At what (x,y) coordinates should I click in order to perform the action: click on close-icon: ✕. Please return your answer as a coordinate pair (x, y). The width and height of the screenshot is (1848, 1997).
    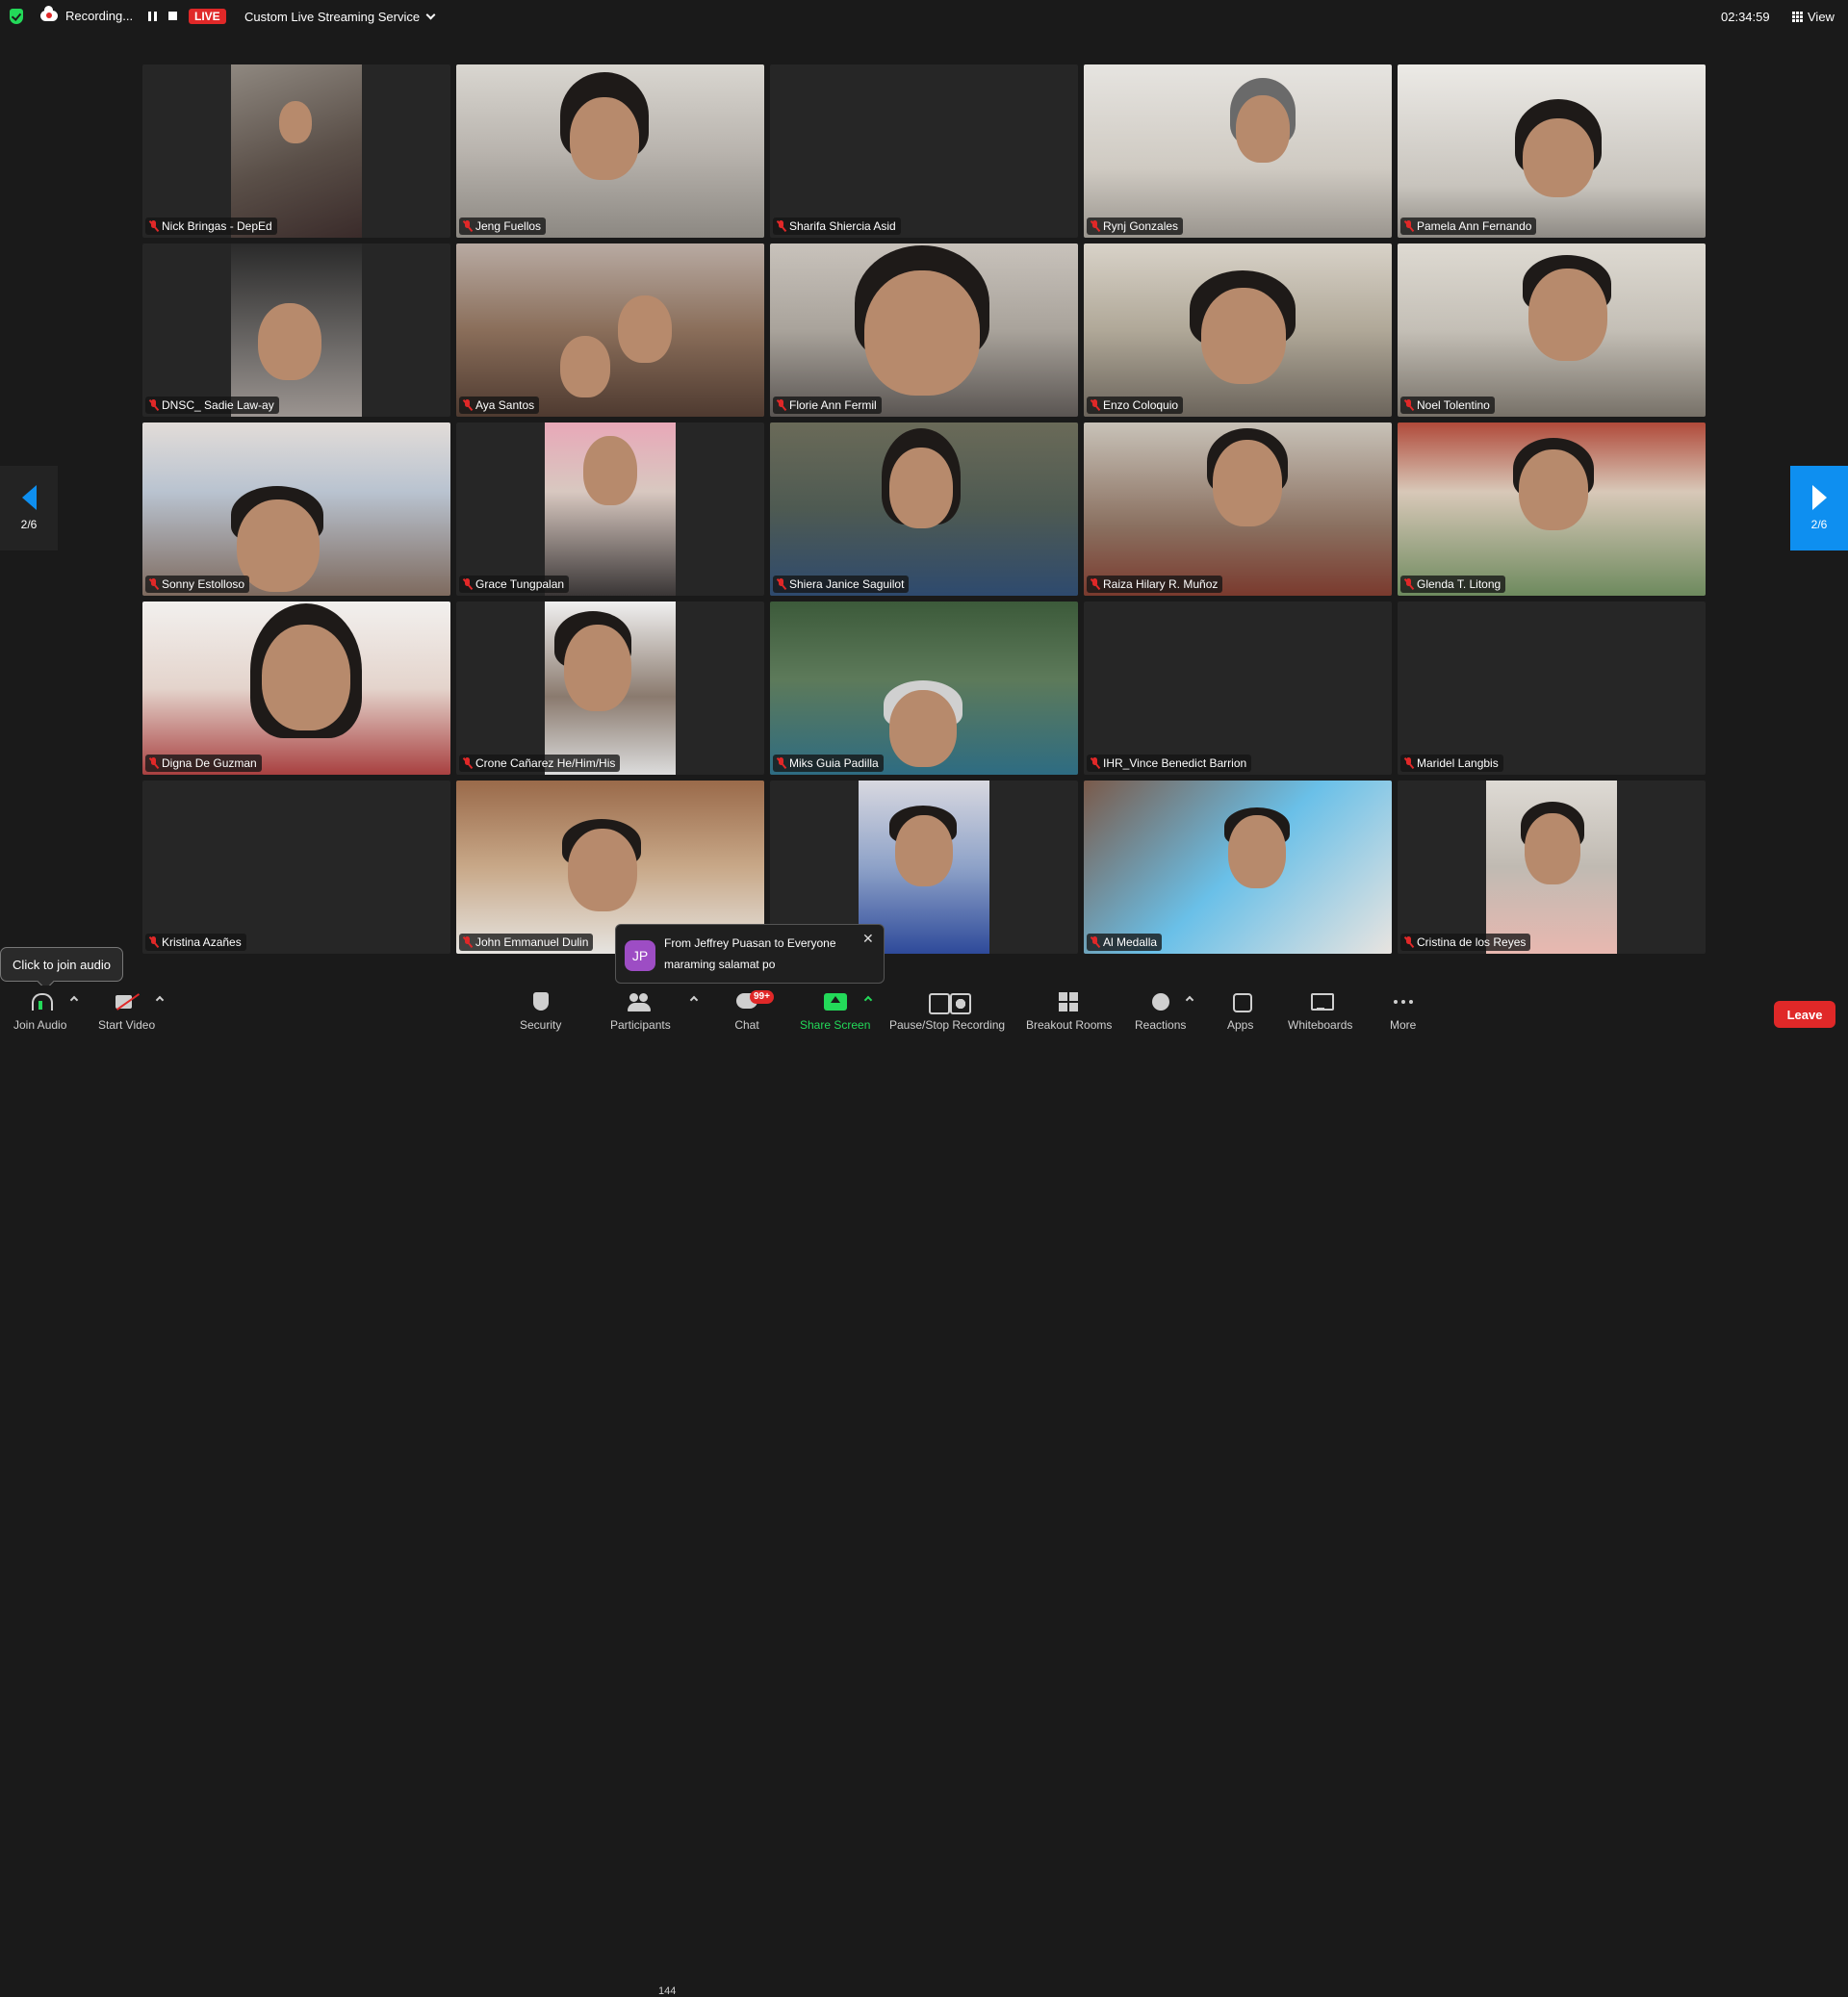
    Looking at the image, I should click on (868, 939).